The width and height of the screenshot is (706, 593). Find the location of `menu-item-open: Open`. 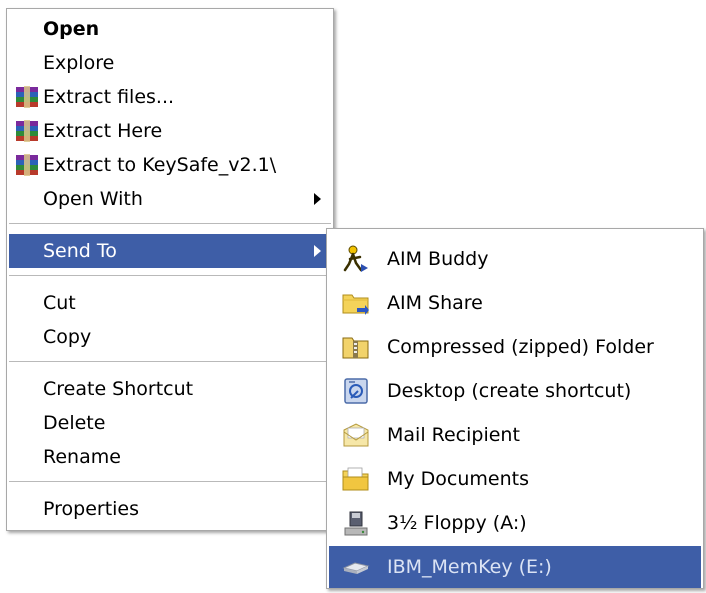

menu-item-open: Open is located at coordinates (170, 29).